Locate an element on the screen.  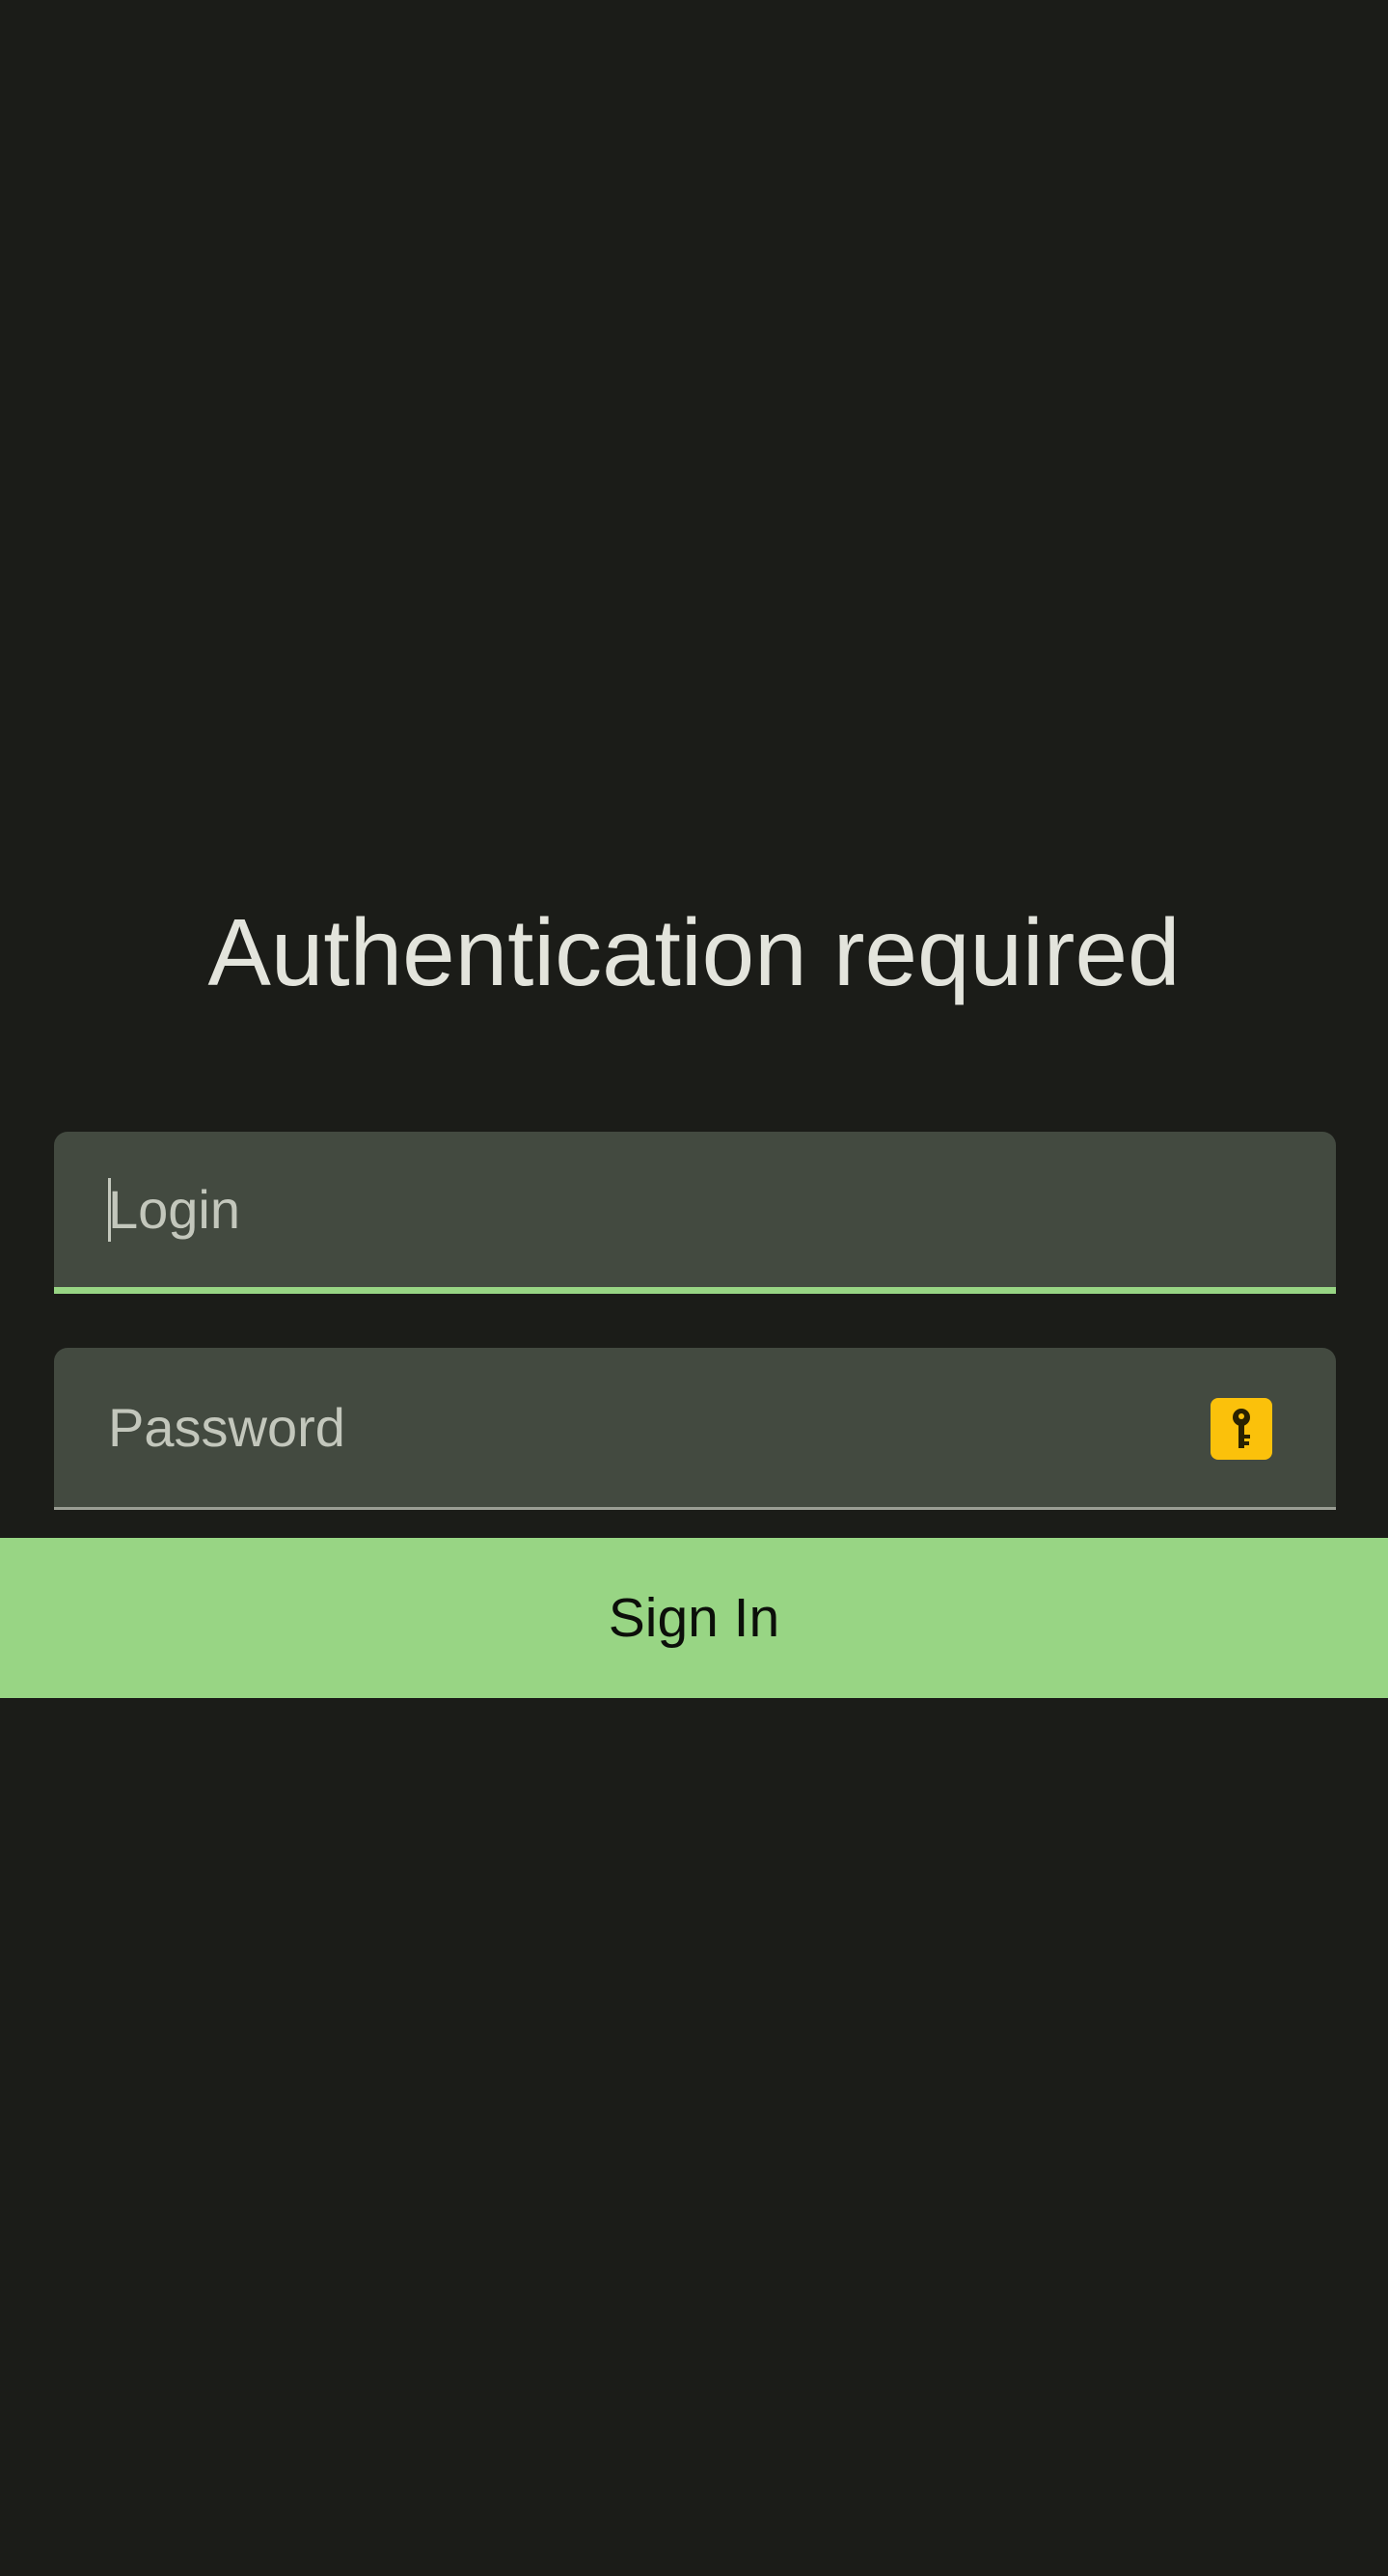
page-title: Authentication required is located at coordinates (694, 952).